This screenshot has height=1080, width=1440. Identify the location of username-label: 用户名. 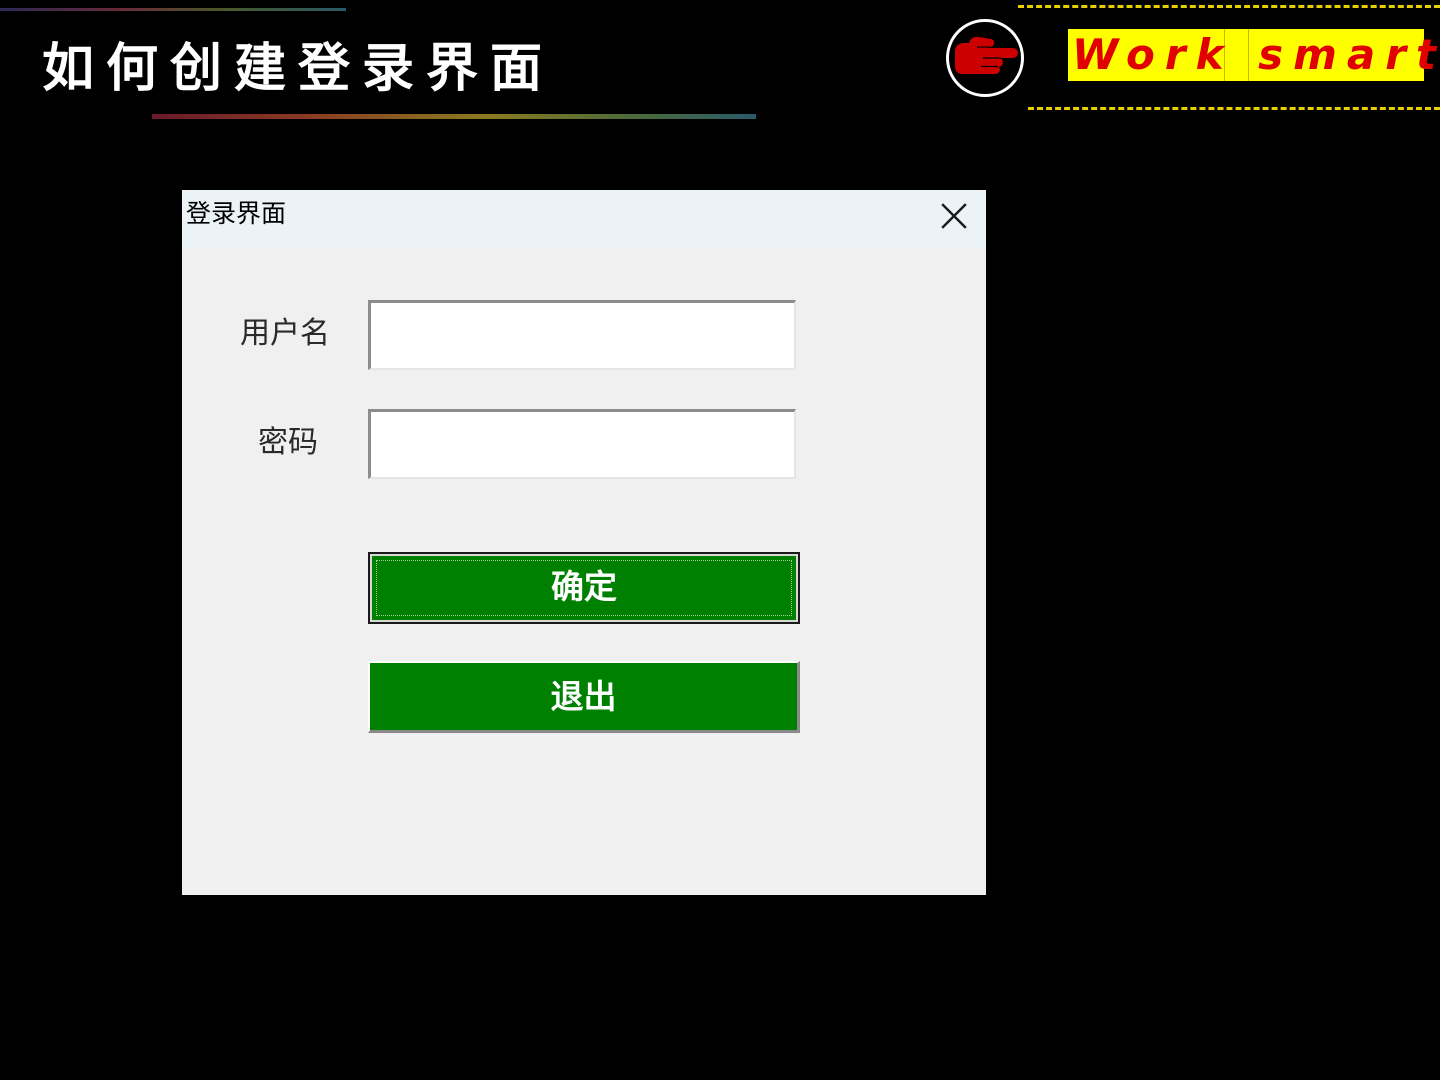
(285, 333).